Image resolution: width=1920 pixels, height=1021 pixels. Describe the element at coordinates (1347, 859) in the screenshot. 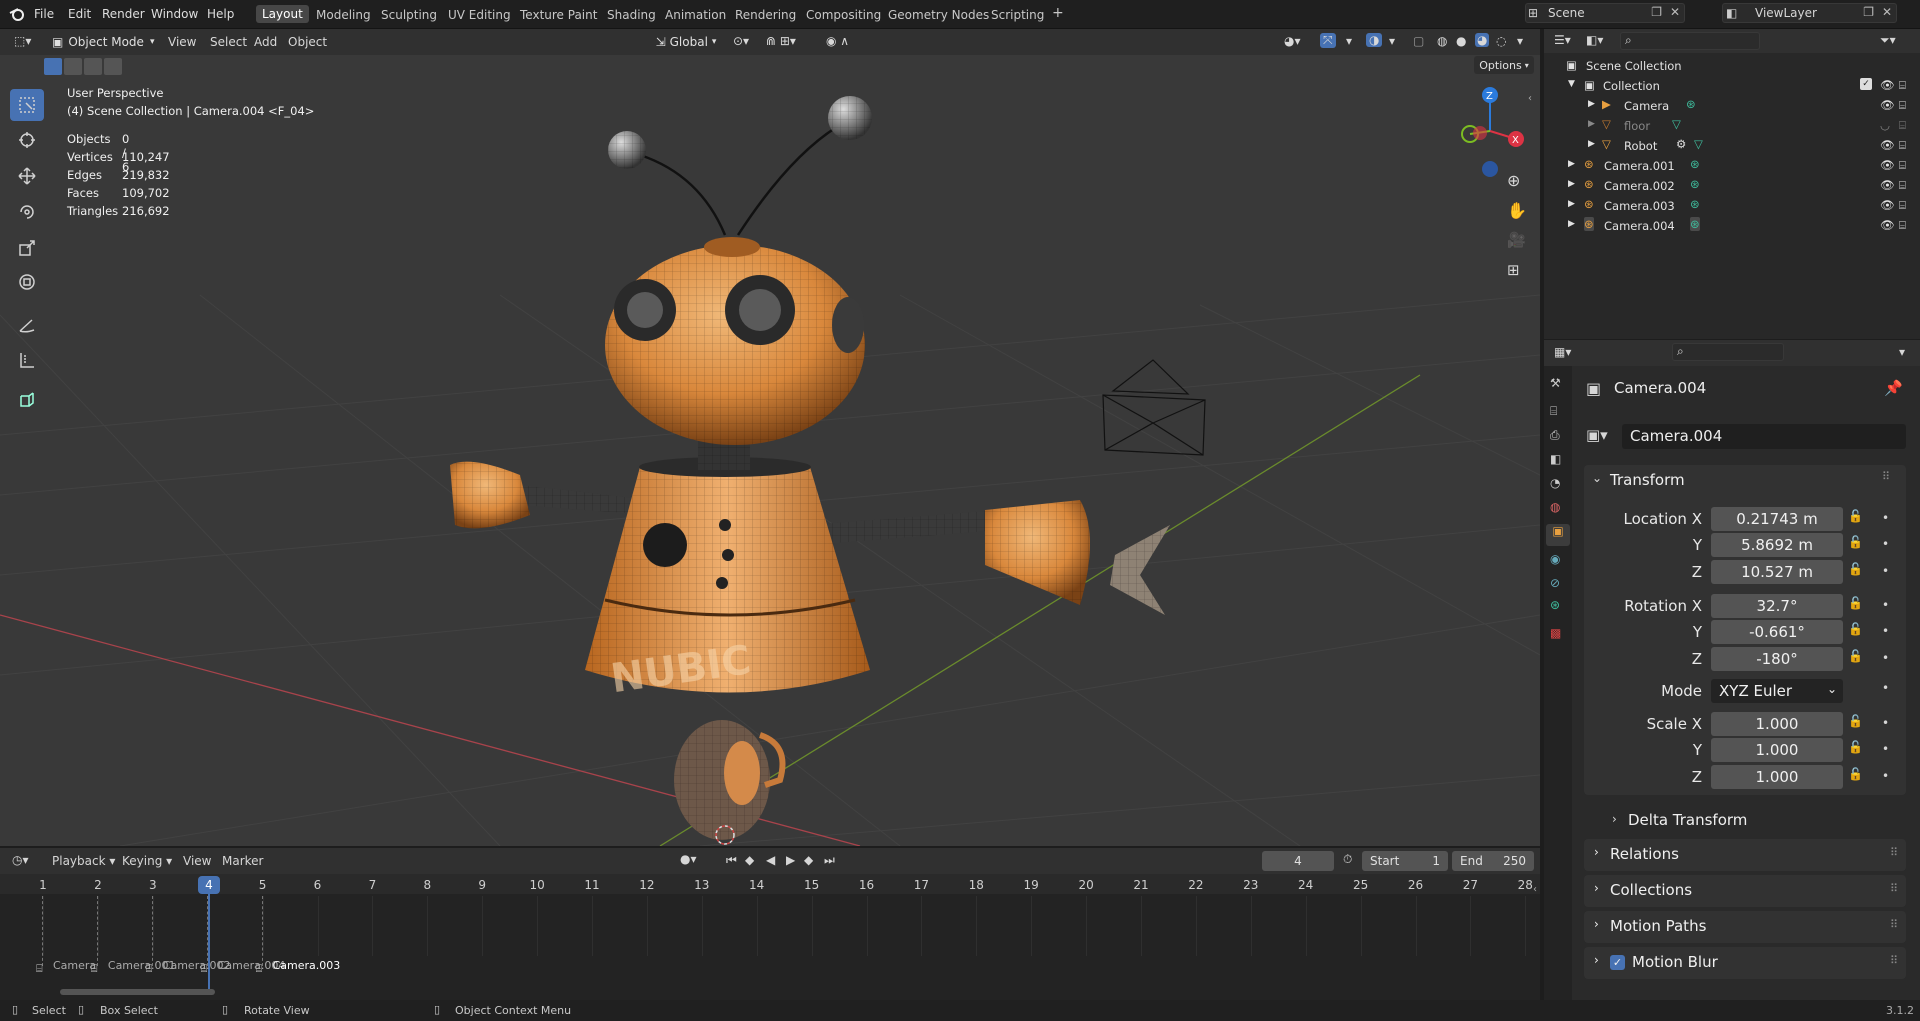

I see `preview-range-icon: ⏱` at that location.